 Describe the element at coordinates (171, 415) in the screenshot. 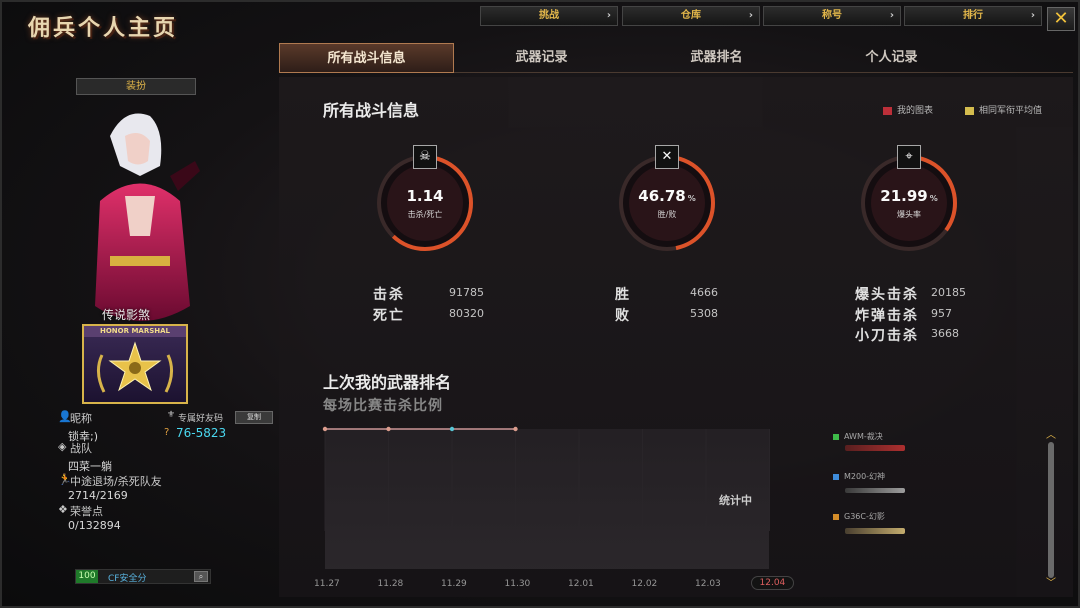

I see `friend-code-icon: ⚜` at that location.